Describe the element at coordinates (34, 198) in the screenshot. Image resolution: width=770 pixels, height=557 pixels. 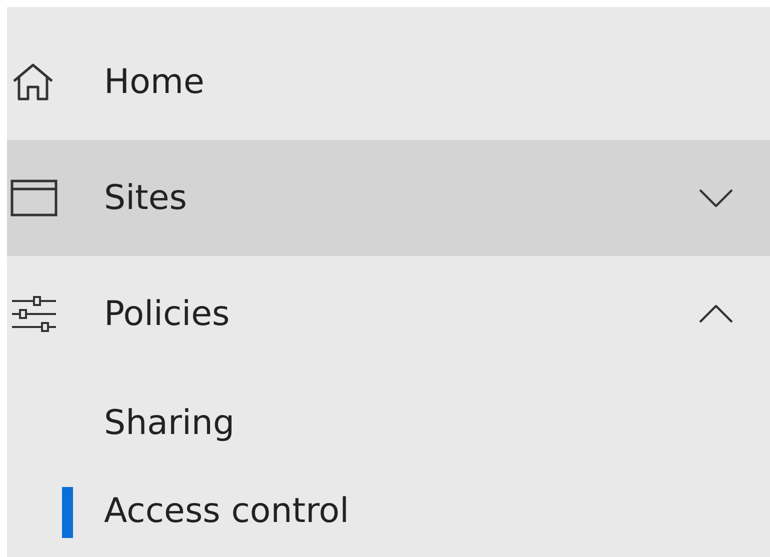
I see `window-icon` at that location.